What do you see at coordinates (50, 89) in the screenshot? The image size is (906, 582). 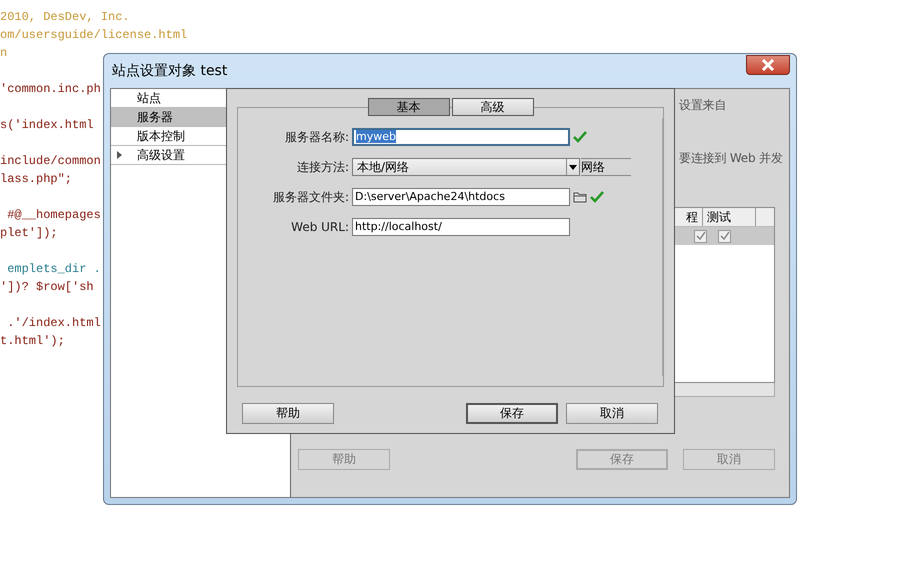 I see `code-line: 'common.inc.ph` at bounding box center [50, 89].